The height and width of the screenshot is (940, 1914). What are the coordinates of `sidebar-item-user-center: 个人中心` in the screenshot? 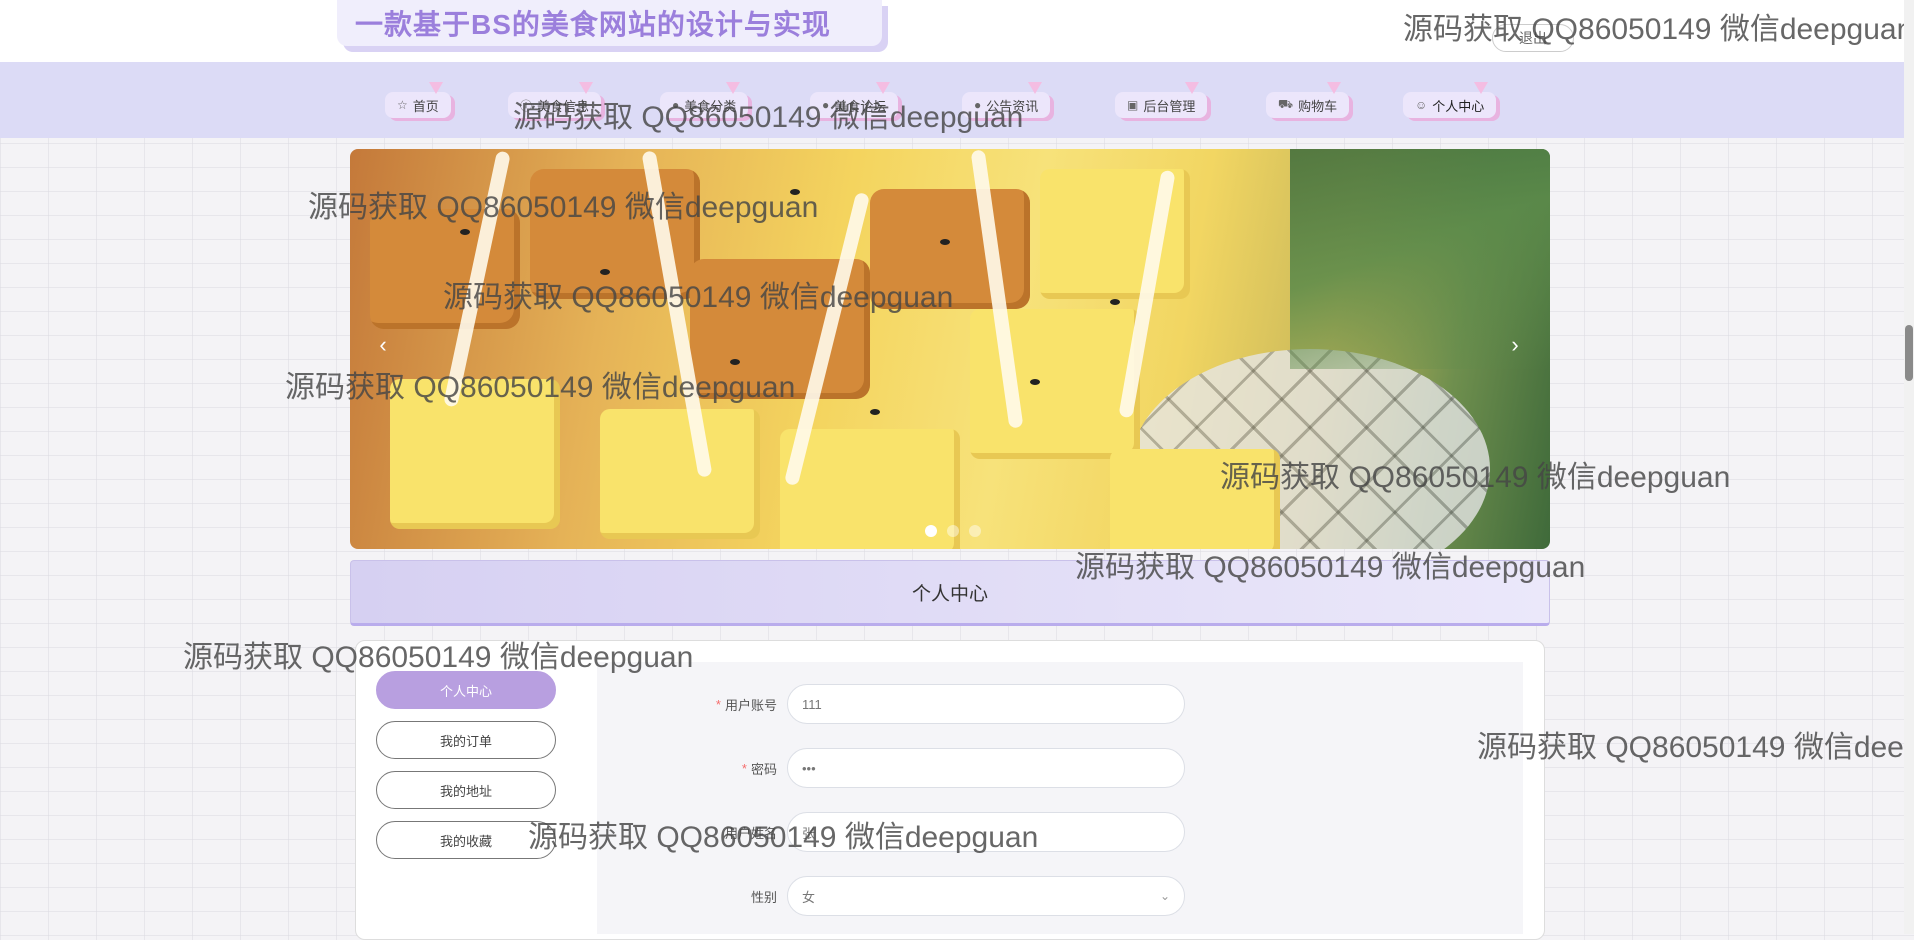 It's located at (466, 690).